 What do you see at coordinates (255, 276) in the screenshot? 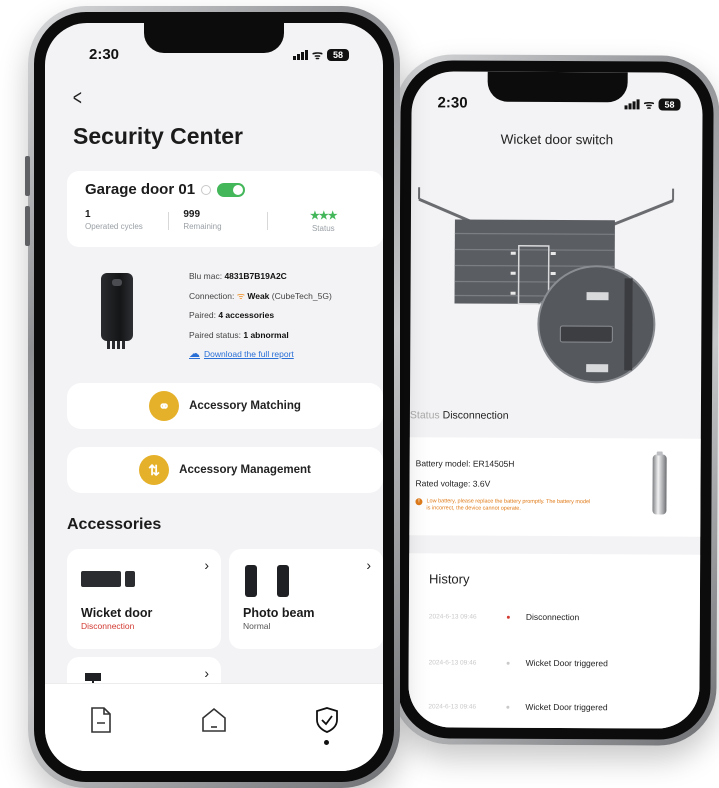
I see `spec-value: 4831B7B19A2C` at bounding box center [255, 276].